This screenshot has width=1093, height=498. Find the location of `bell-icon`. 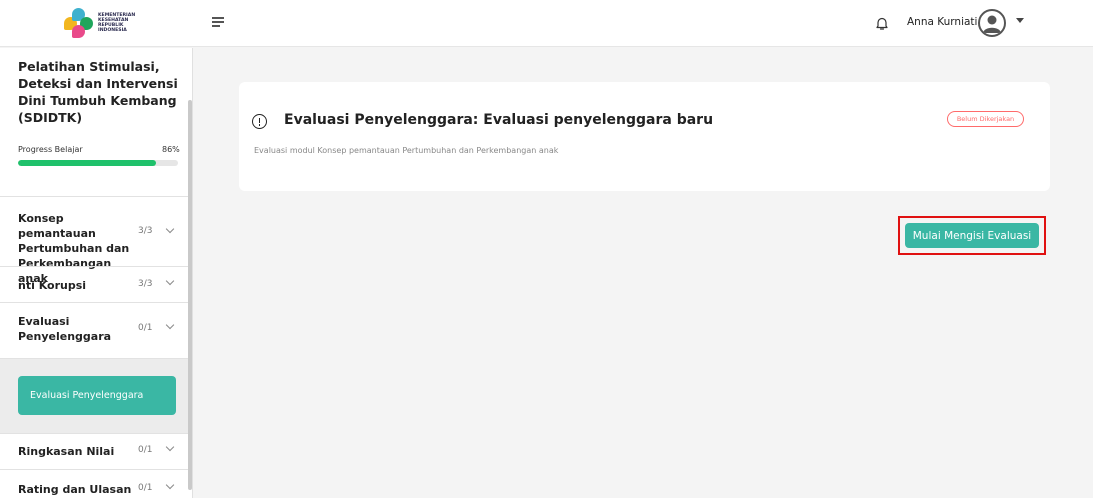

bell-icon is located at coordinates (882, 23).